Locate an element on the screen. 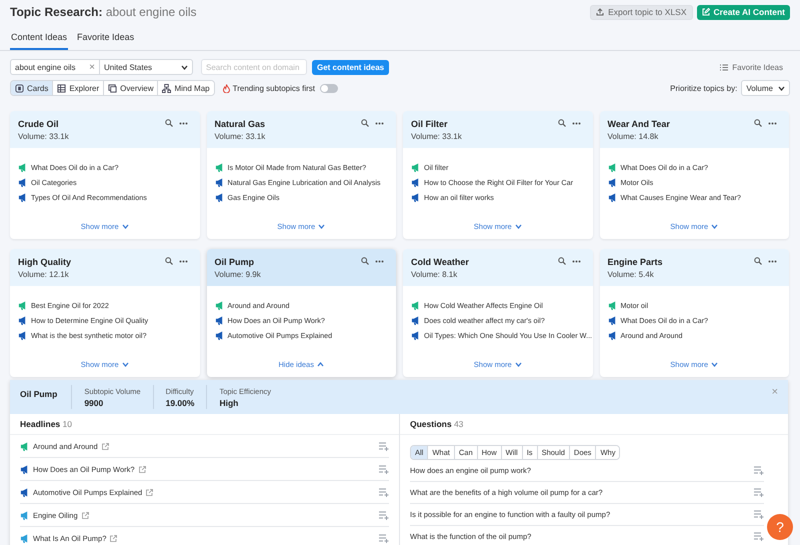 The width and height of the screenshot is (800, 545). prioritize-dropdown: Volume is located at coordinates (765, 88).